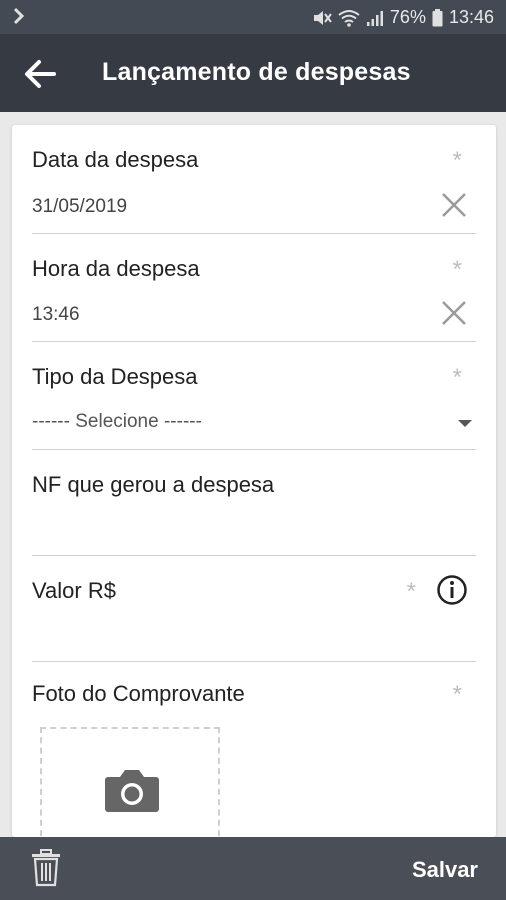 The height and width of the screenshot is (900, 506). I want to click on receipt-photo-label: Foto do Comprovante, so click(138, 693).